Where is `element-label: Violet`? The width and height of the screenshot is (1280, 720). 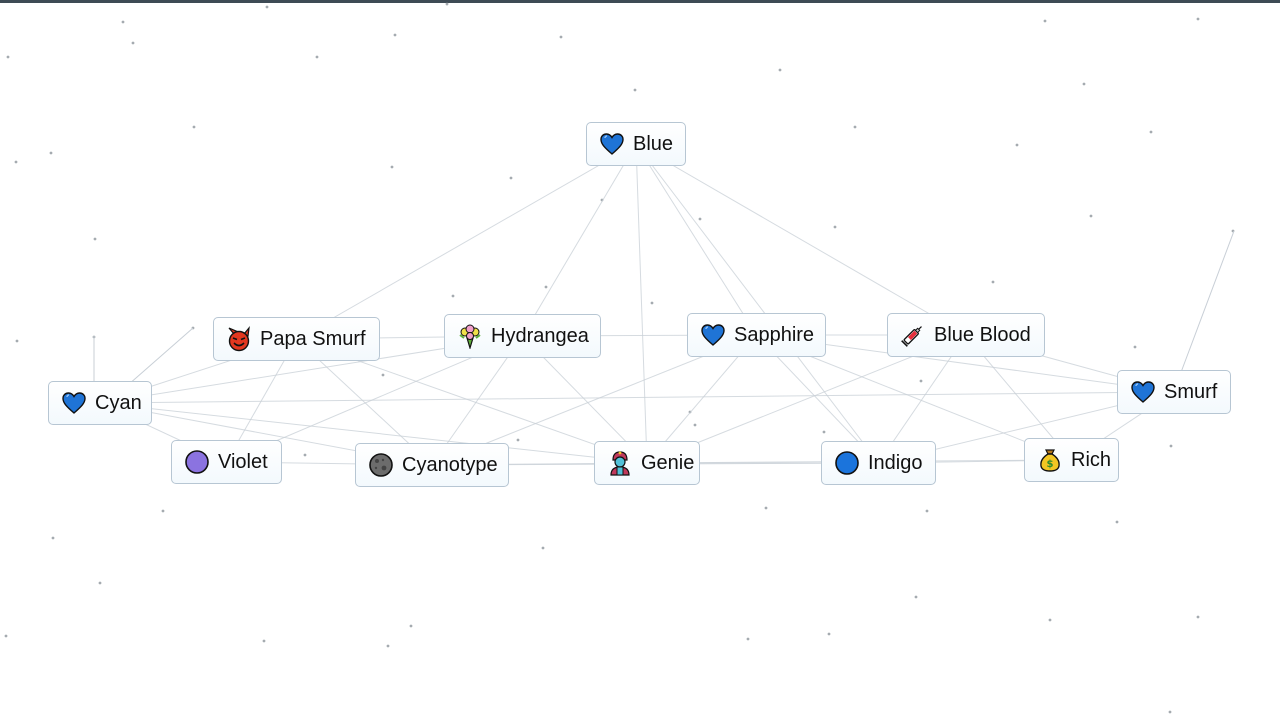 element-label: Violet is located at coordinates (243, 461).